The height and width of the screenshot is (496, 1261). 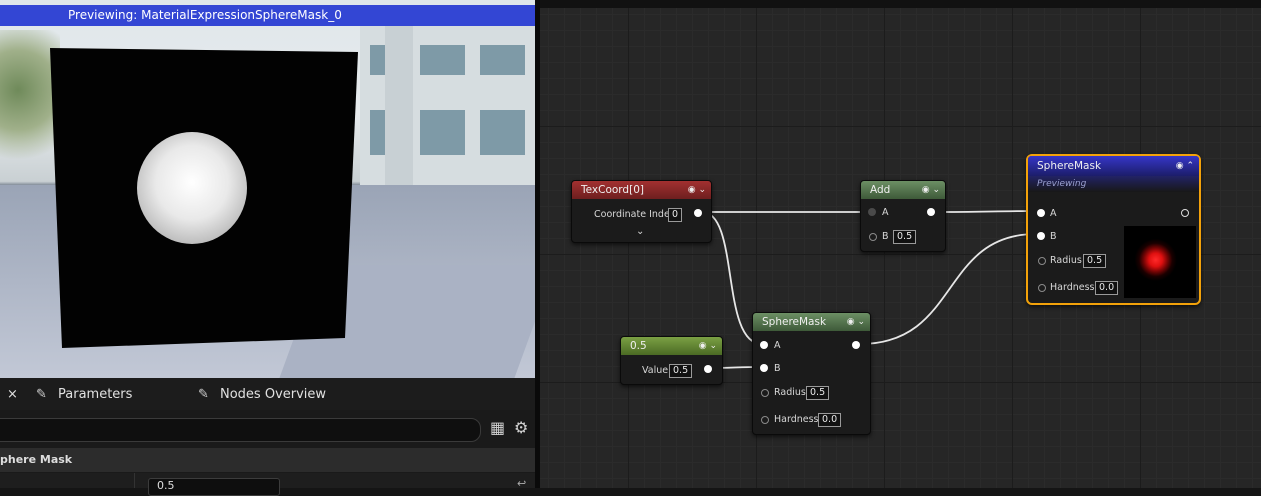 What do you see at coordinates (1185, 213) in the screenshot?
I see `spheremask-main-output-pin` at bounding box center [1185, 213].